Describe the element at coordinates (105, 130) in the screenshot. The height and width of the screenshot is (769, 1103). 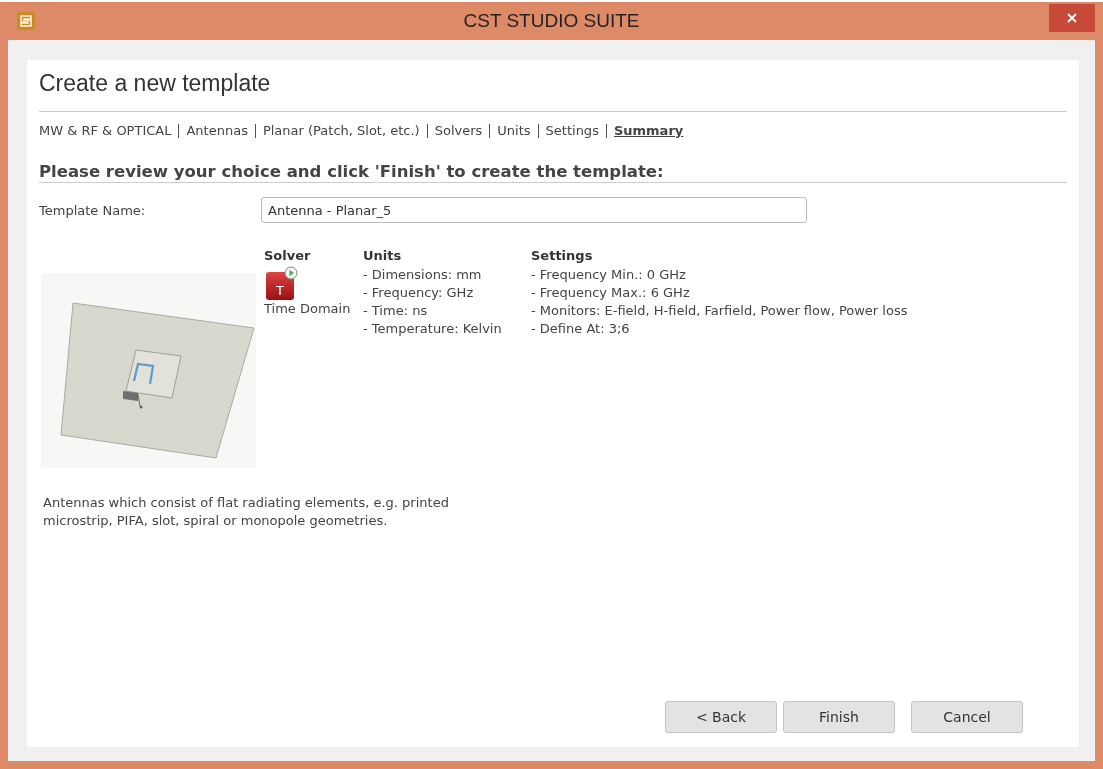
I see `breadcrumb-link: MW & RF & OPTICAL` at that location.